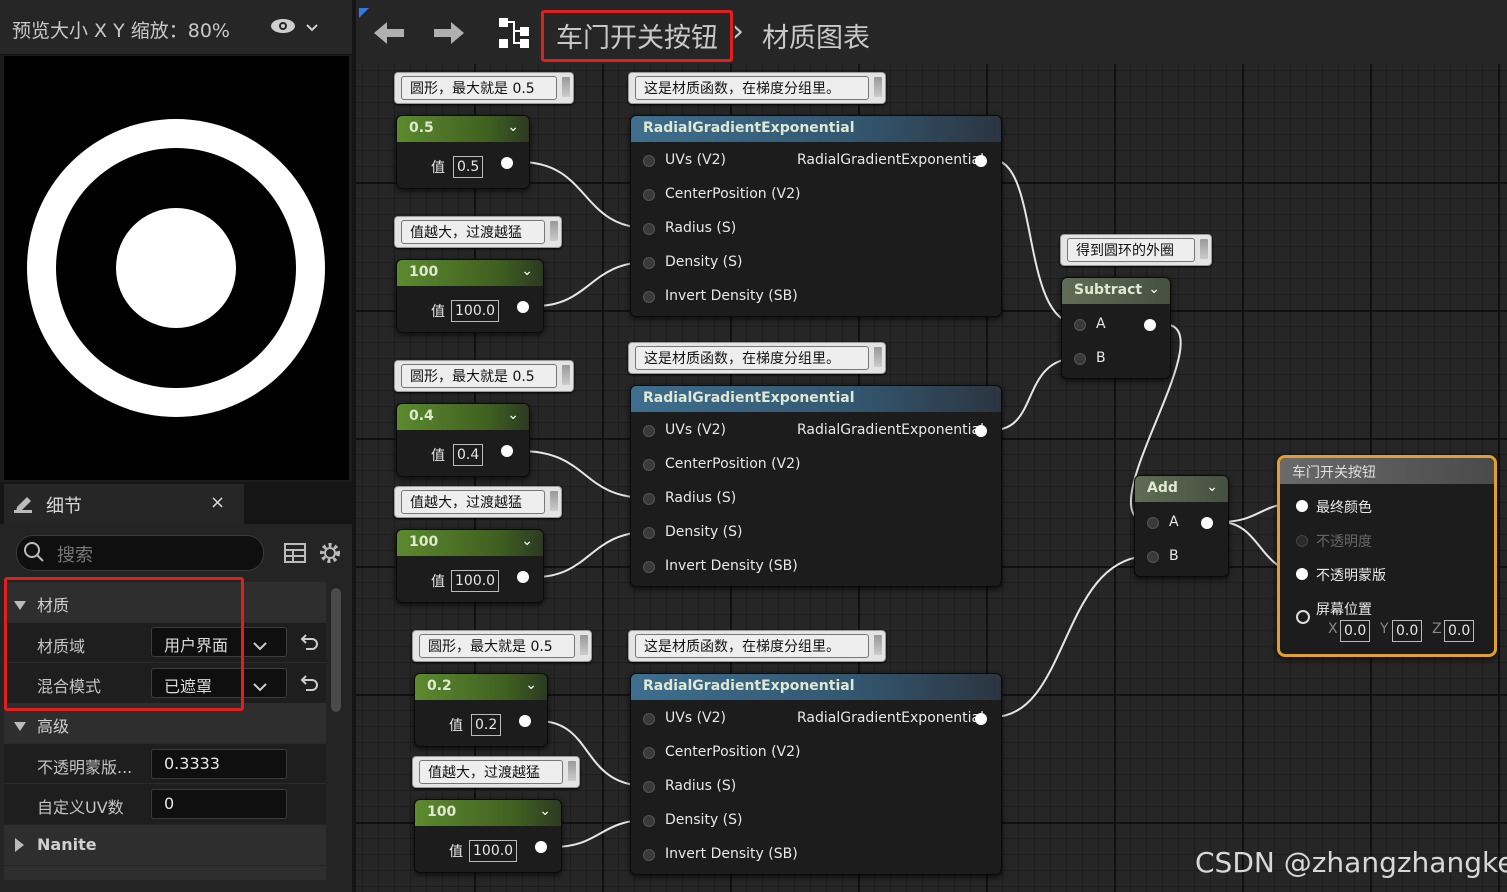  Describe the element at coordinates (890, 430) in the screenshot. I see `output-label: RadialGradientExponential` at that location.